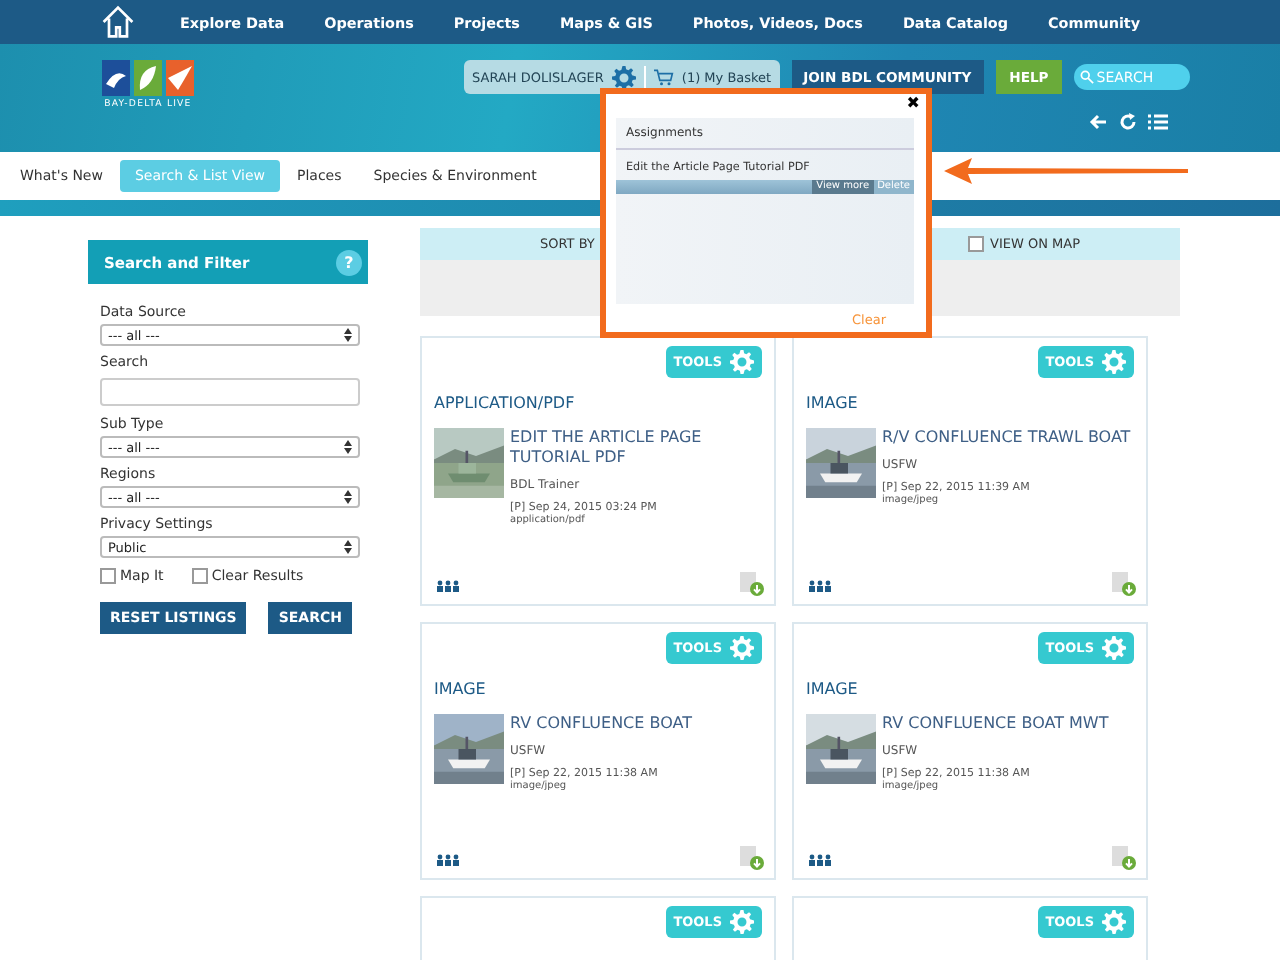 The width and height of the screenshot is (1280, 960). Describe the element at coordinates (1158, 122) in the screenshot. I see `list-icon` at that location.